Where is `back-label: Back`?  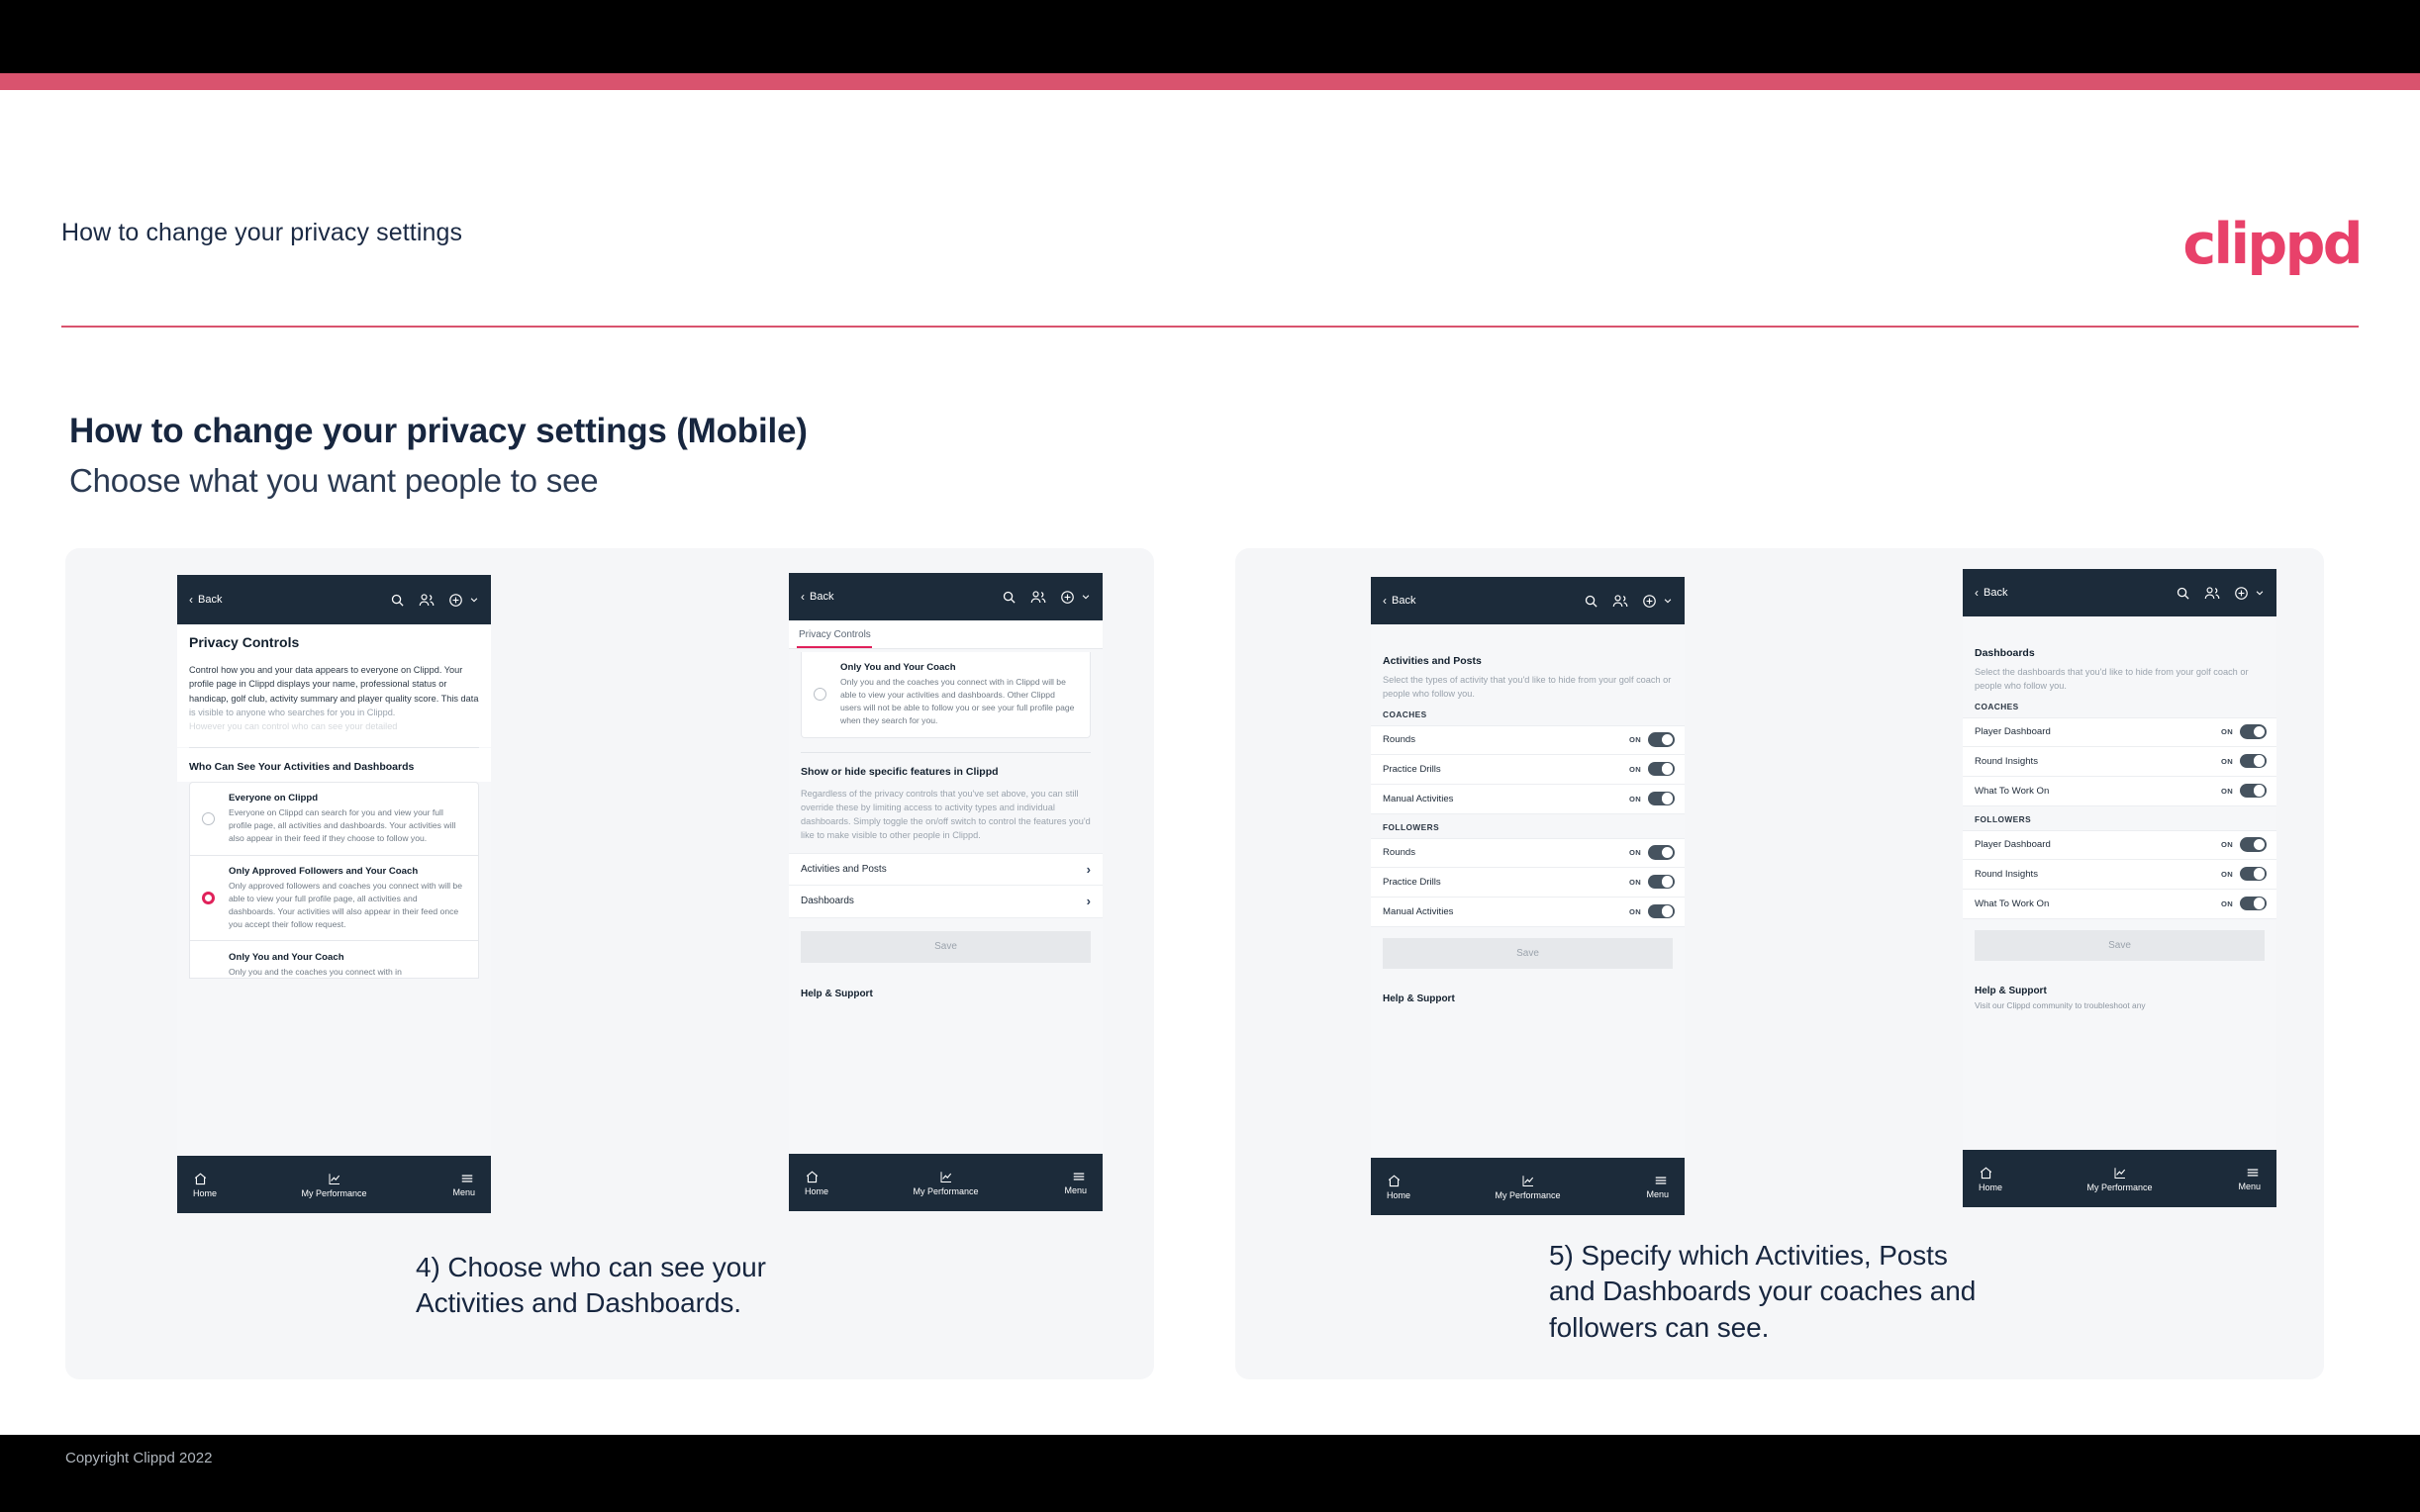 back-label: Back is located at coordinates (822, 597).